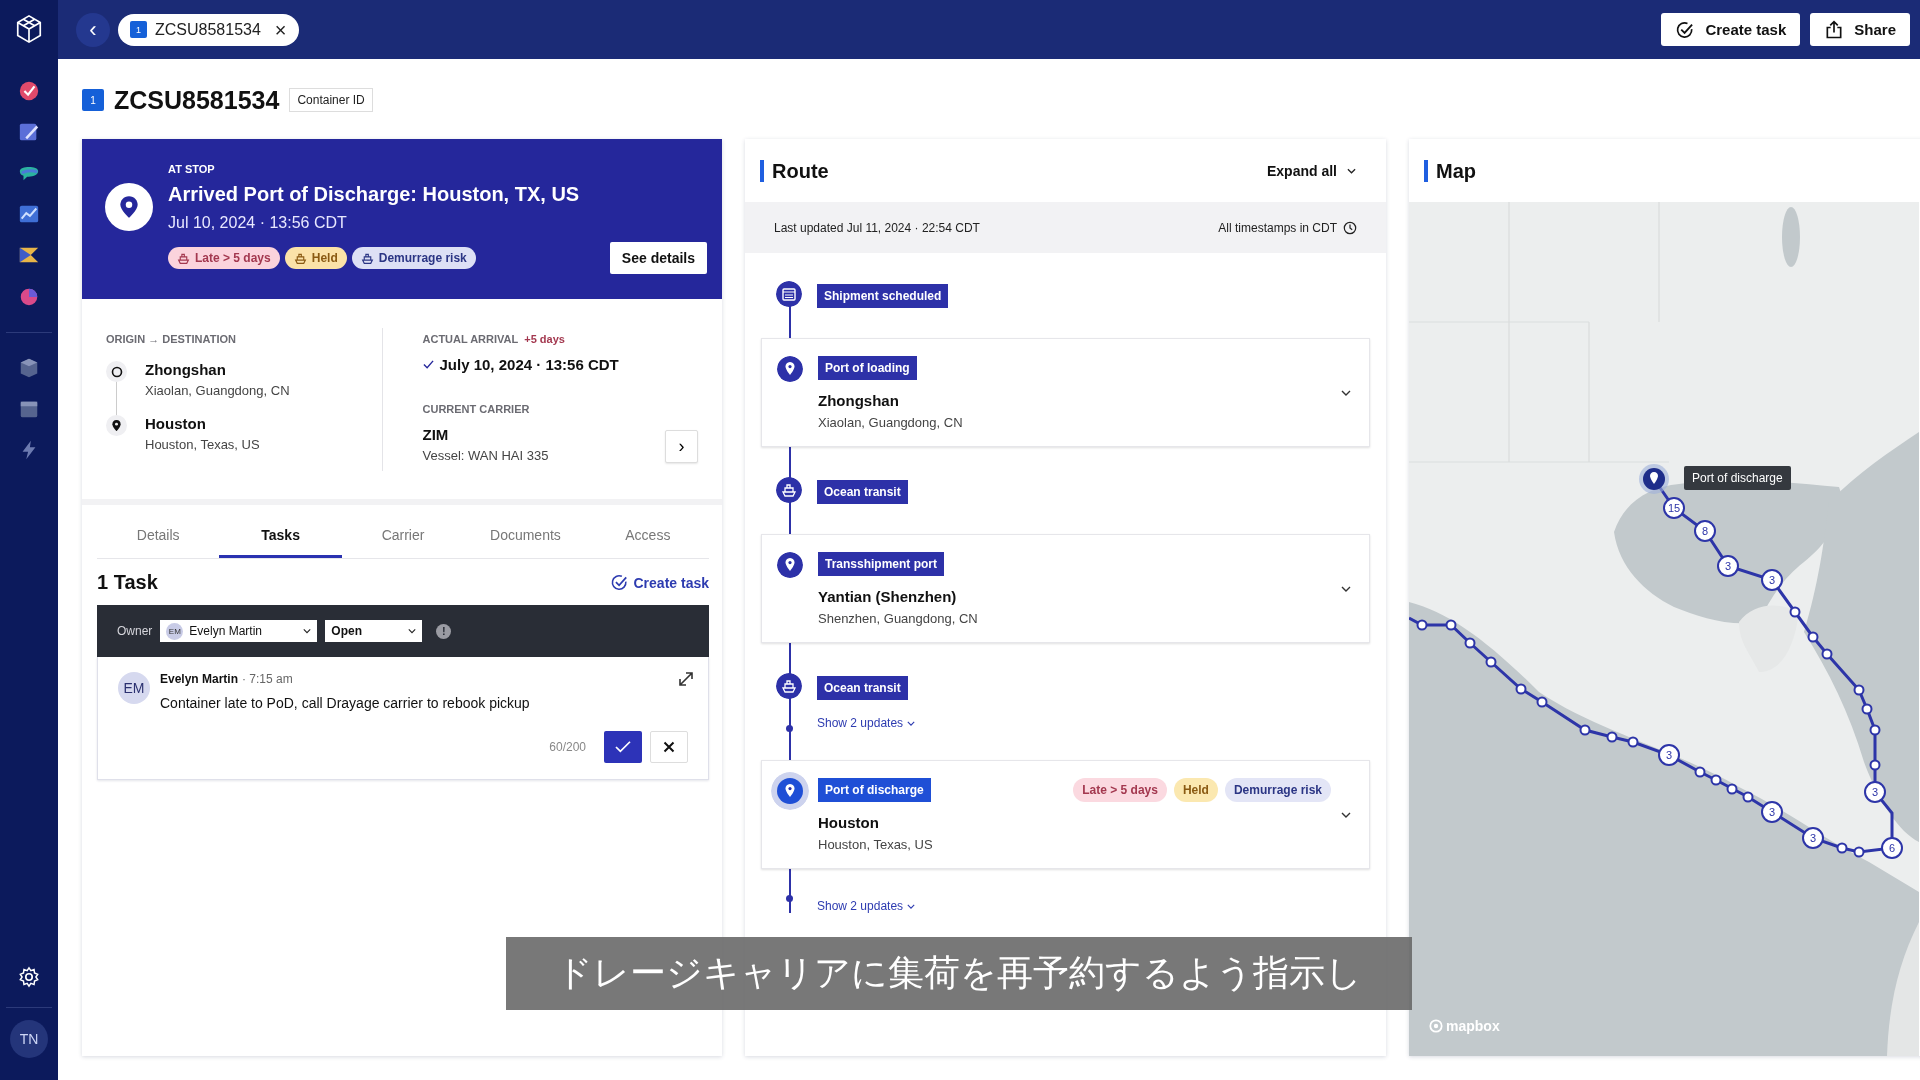 The image size is (1920, 1080). Describe the element at coordinates (1731, 29) in the screenshot. I see `create-task-button: Create task` at that location.